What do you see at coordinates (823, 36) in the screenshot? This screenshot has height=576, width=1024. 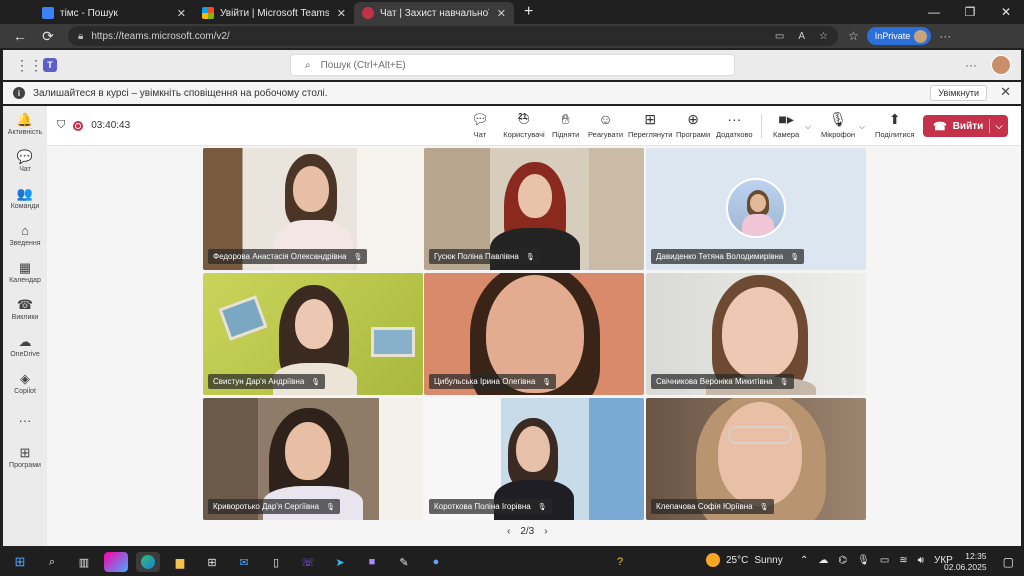 I see `favorite-star-icon: ☆` at bounding box center [823, 36].